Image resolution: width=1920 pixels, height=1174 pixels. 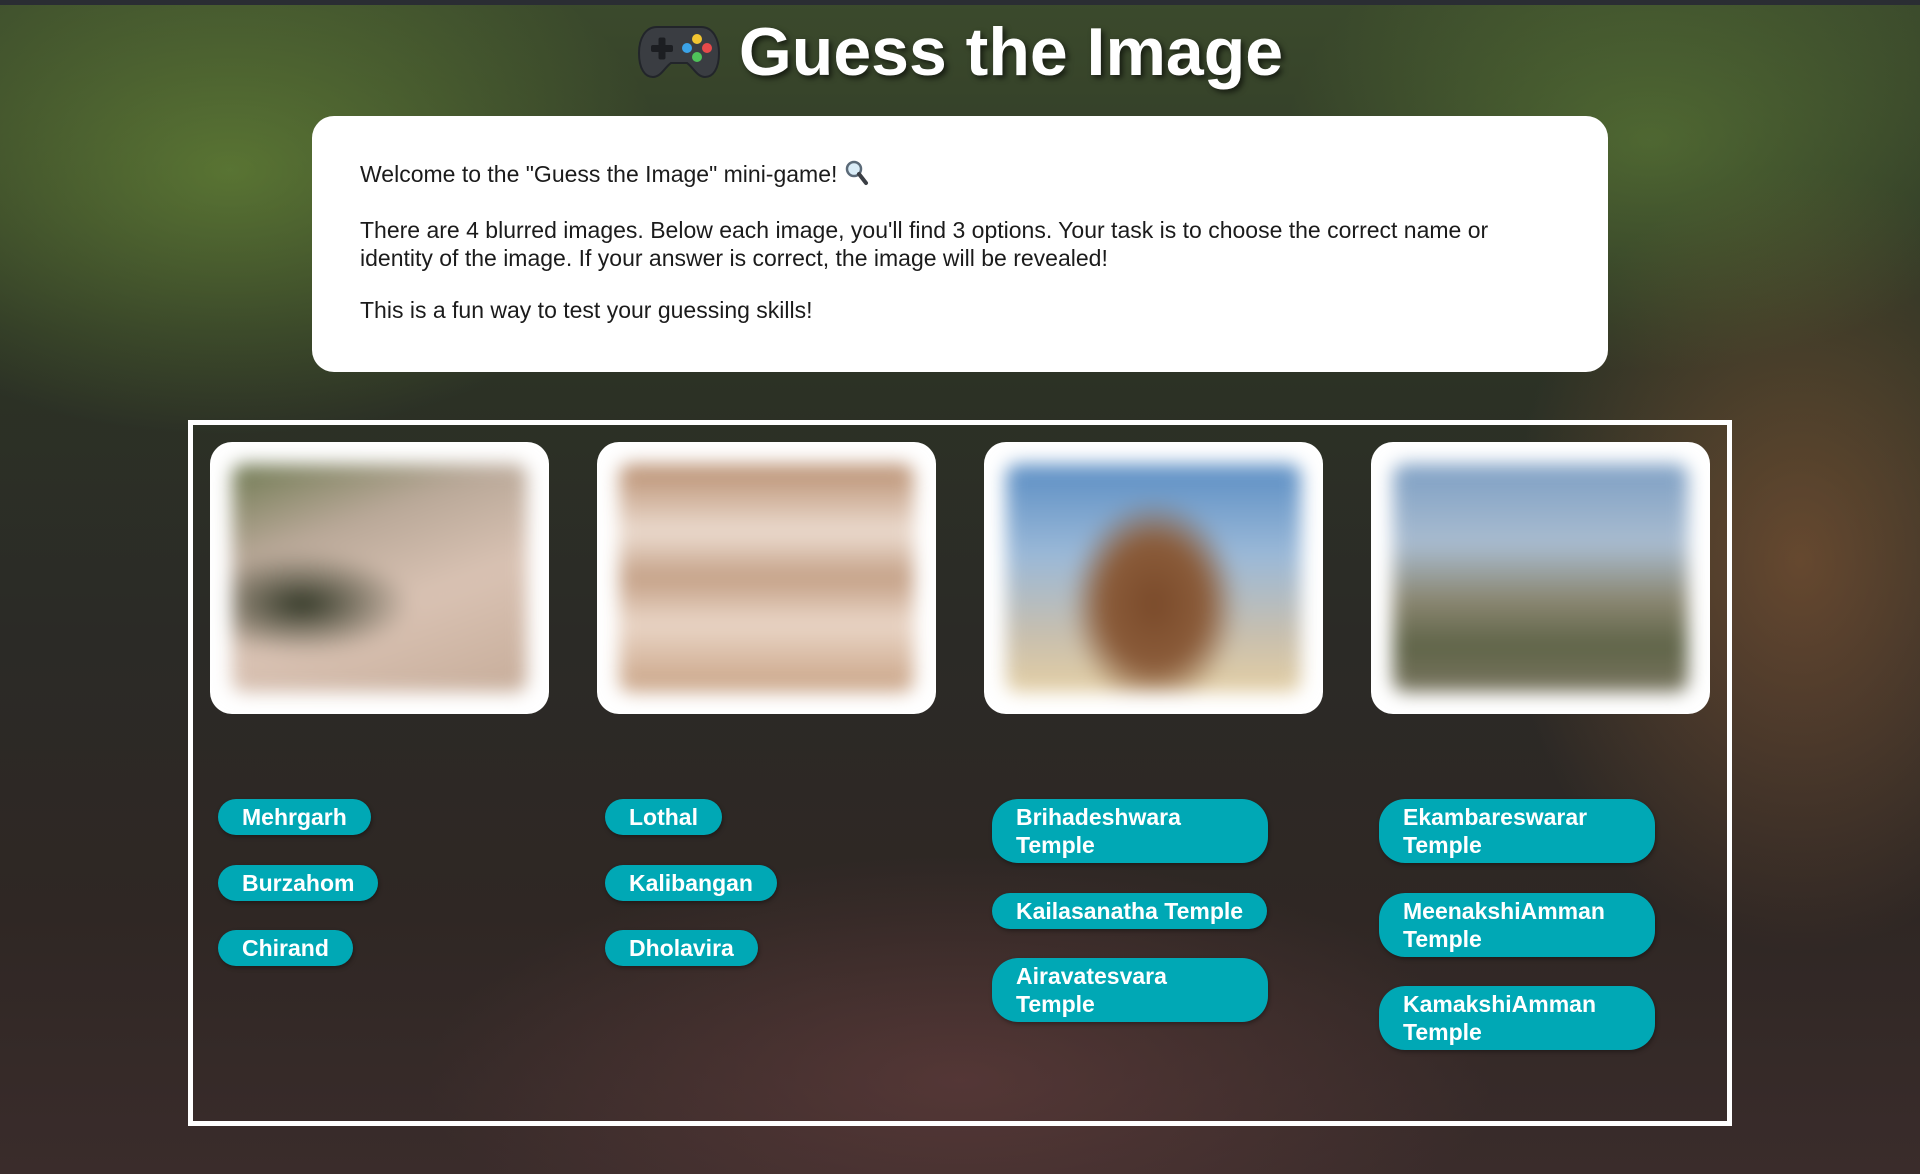 What do you see at coordinates (681, 948) in the screenshot?
I see `option-button: Dholavira` at bounding box center [681, 948].